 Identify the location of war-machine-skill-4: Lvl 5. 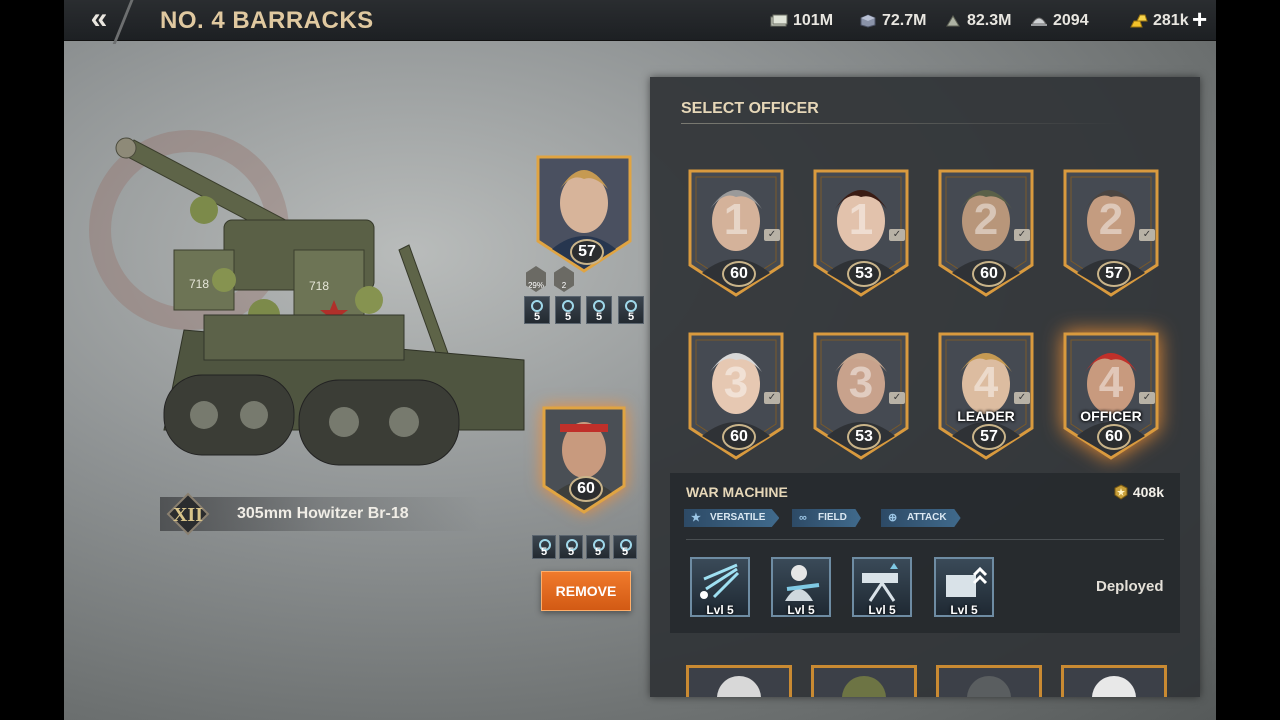
(964, 587).